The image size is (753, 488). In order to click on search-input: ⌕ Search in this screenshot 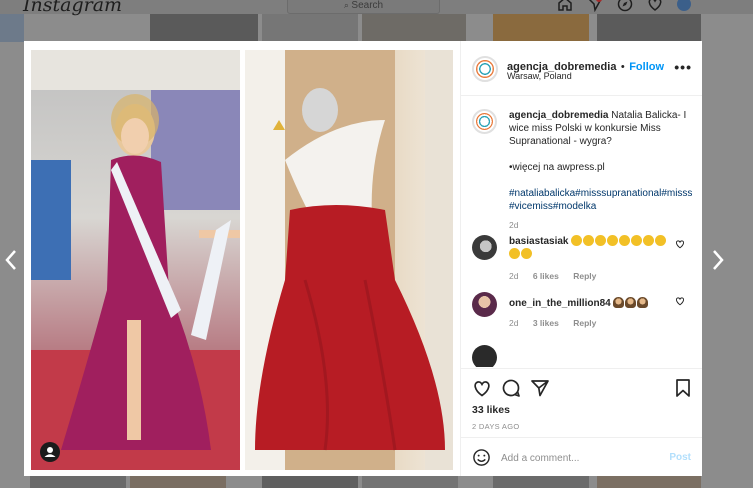, I will do `click(363, 7)`.